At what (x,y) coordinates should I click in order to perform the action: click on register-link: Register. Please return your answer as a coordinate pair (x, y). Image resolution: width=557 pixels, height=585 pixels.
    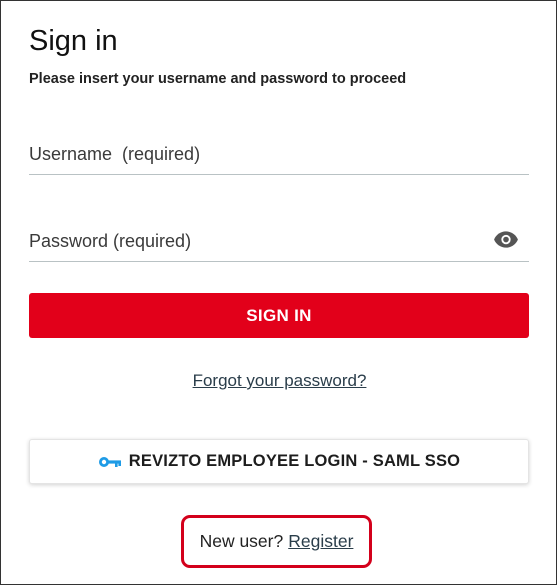
    Looking at the image, I should click on (320, 541).